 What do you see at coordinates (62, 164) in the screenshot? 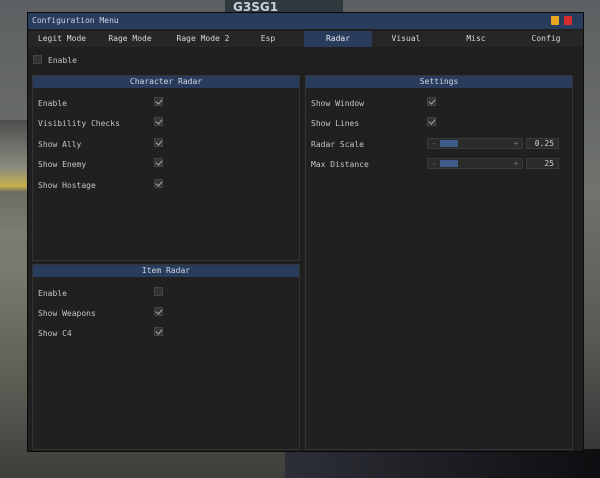
I see `cr-show-enemy-label: Show Enemy` at bounding box center [62, 164].